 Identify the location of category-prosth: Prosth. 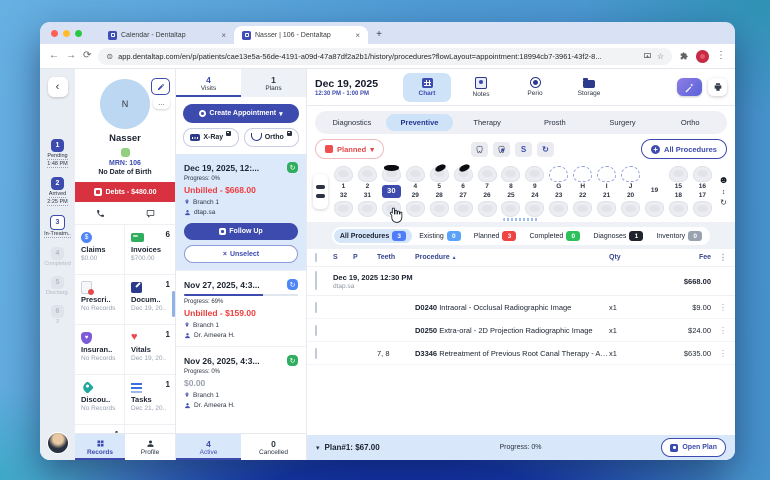
(555, 122).